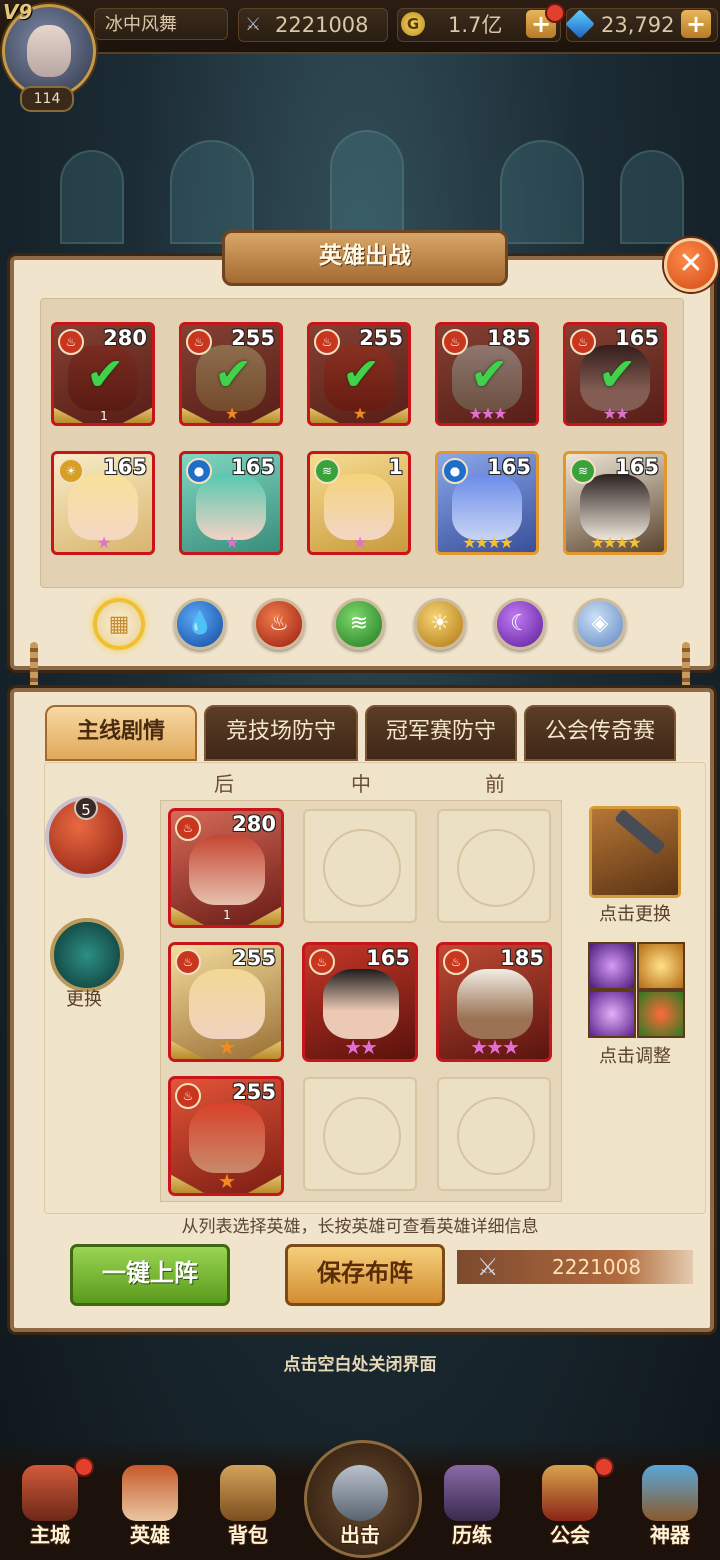 This screenshot has width=720, height=1560. Describe the element at coordinates (487, 542) in the screenshot. I see `hero-stars: ★★★★` at that location.